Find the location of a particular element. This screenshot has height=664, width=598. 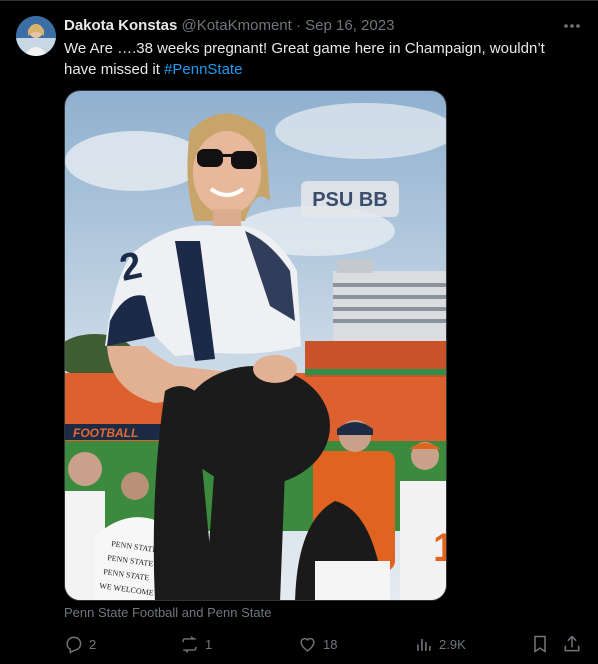

tweet-date: Sep 16, 2023 is located at coordinates (349, 25).